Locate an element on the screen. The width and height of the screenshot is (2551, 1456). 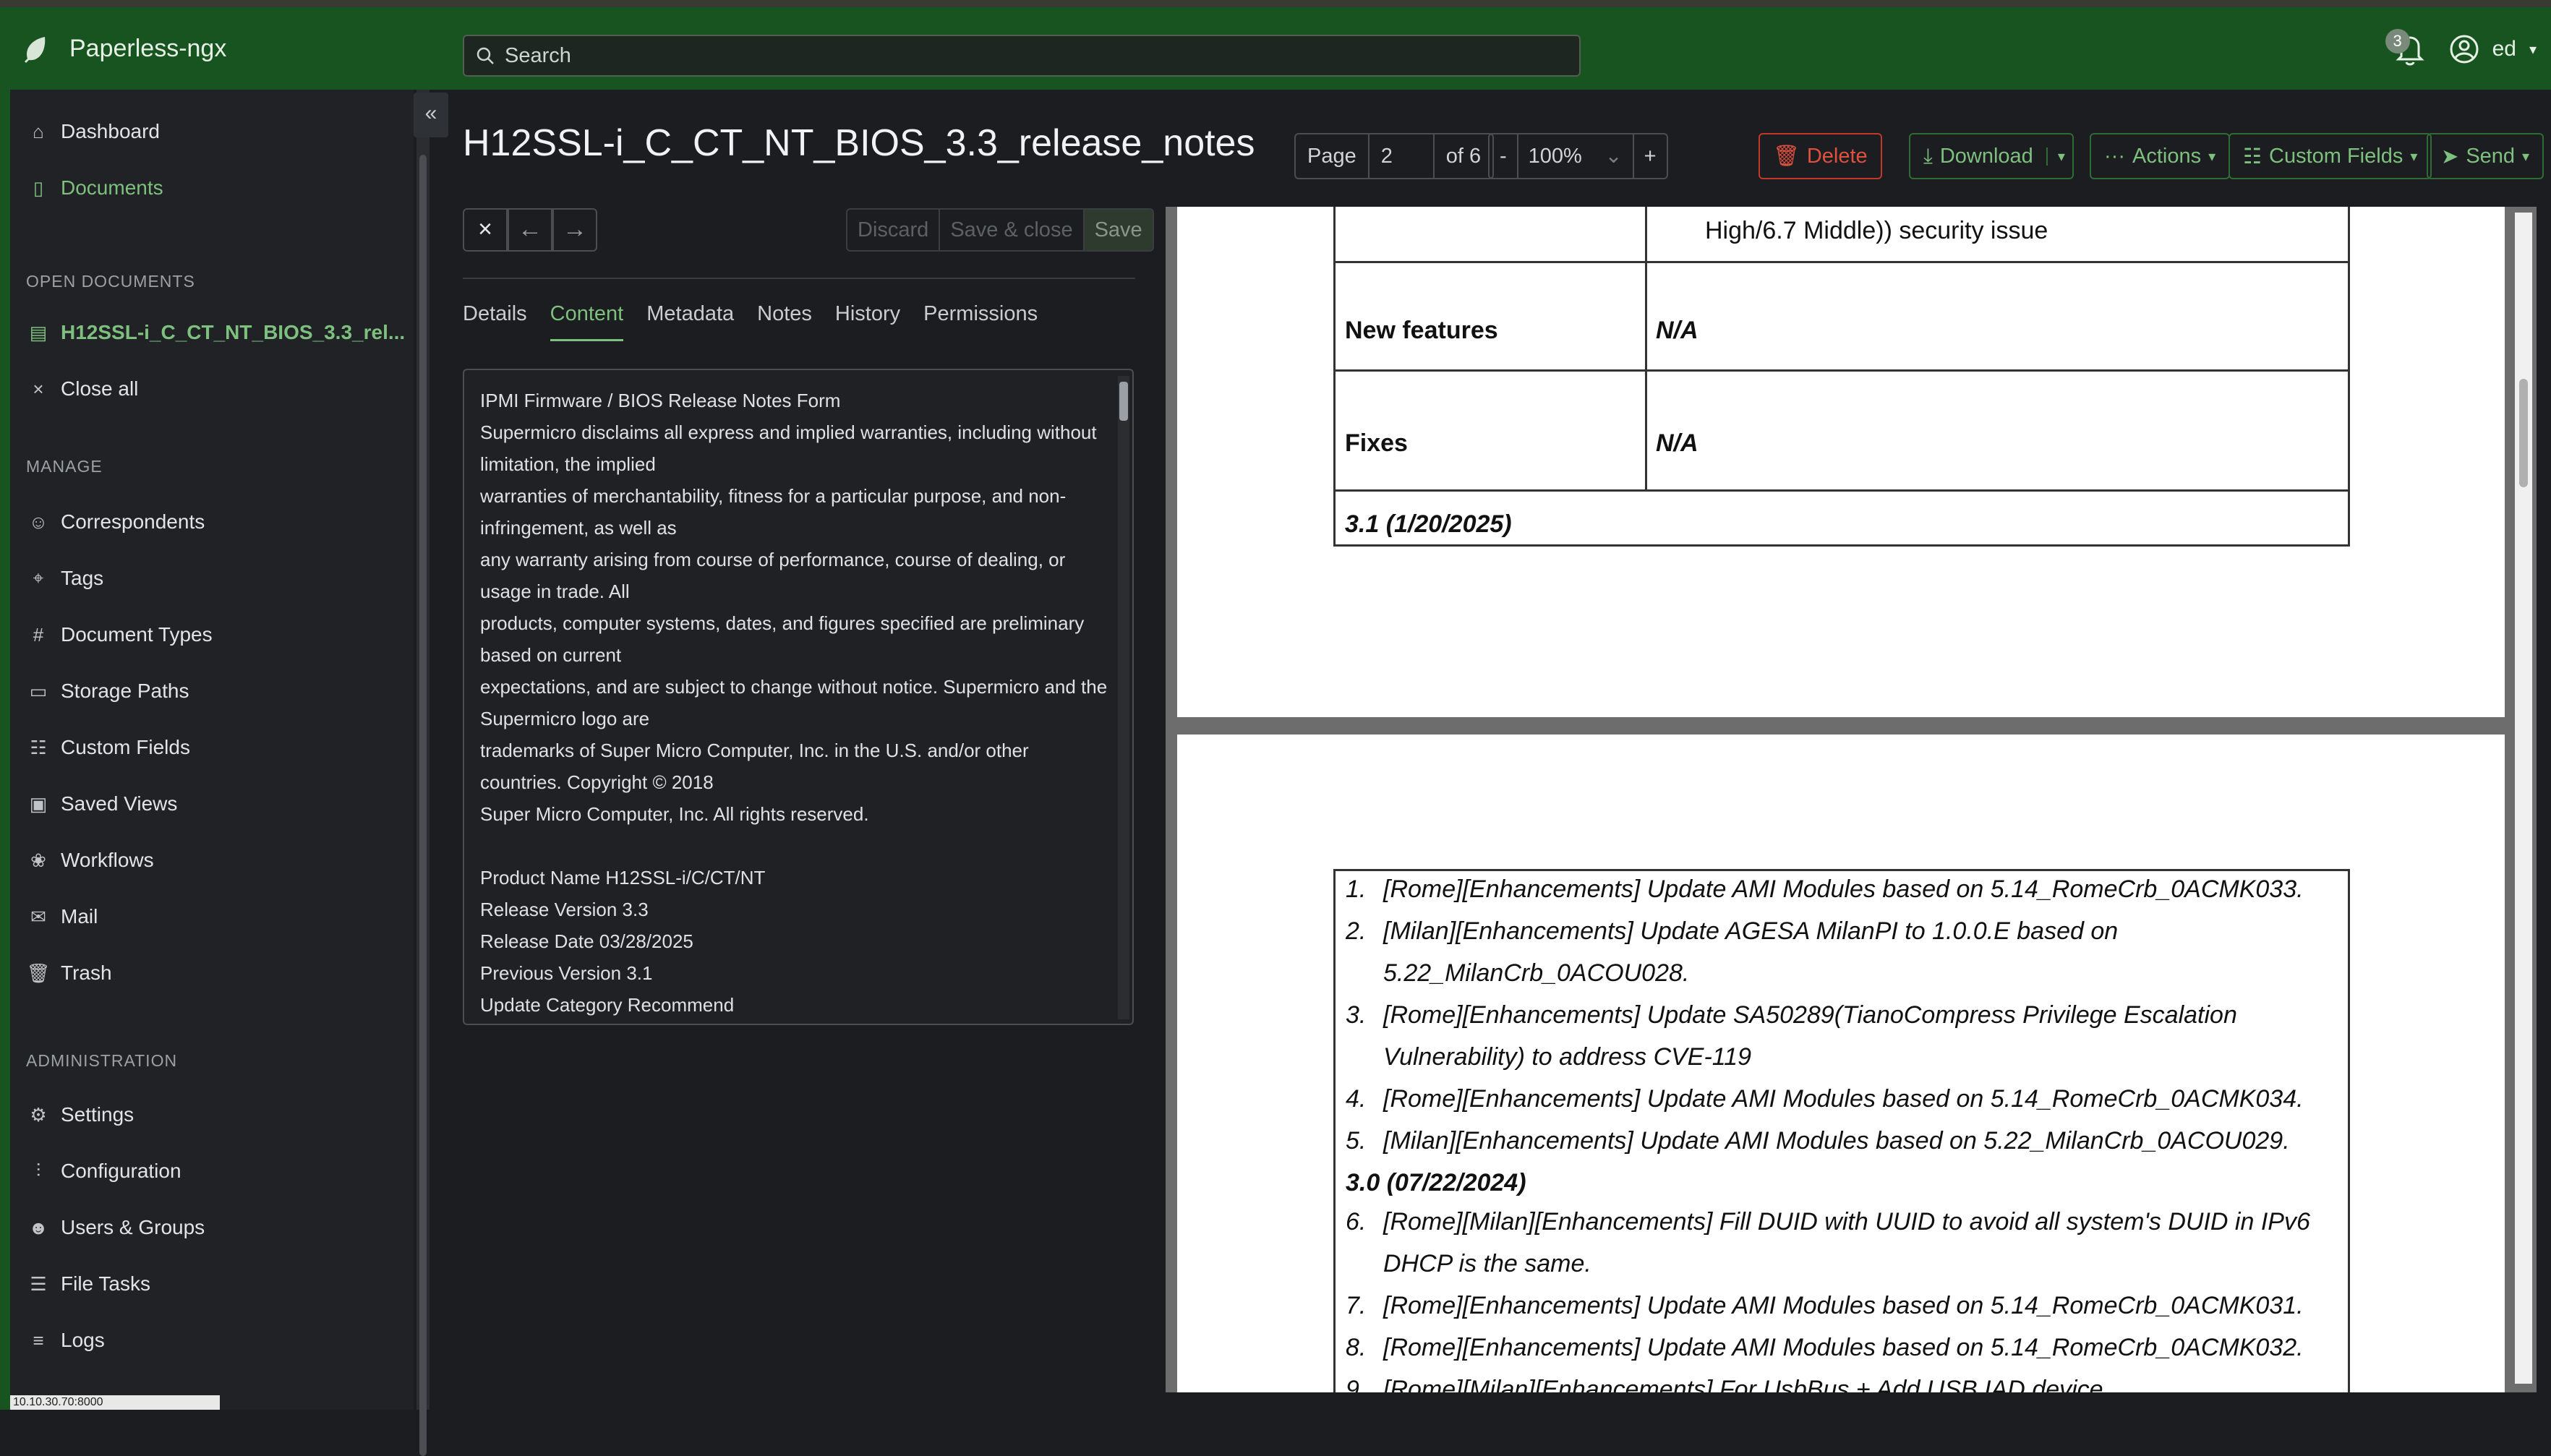
zoom-control: - 100% ⌄ + is located at coordinates (1578, 156).